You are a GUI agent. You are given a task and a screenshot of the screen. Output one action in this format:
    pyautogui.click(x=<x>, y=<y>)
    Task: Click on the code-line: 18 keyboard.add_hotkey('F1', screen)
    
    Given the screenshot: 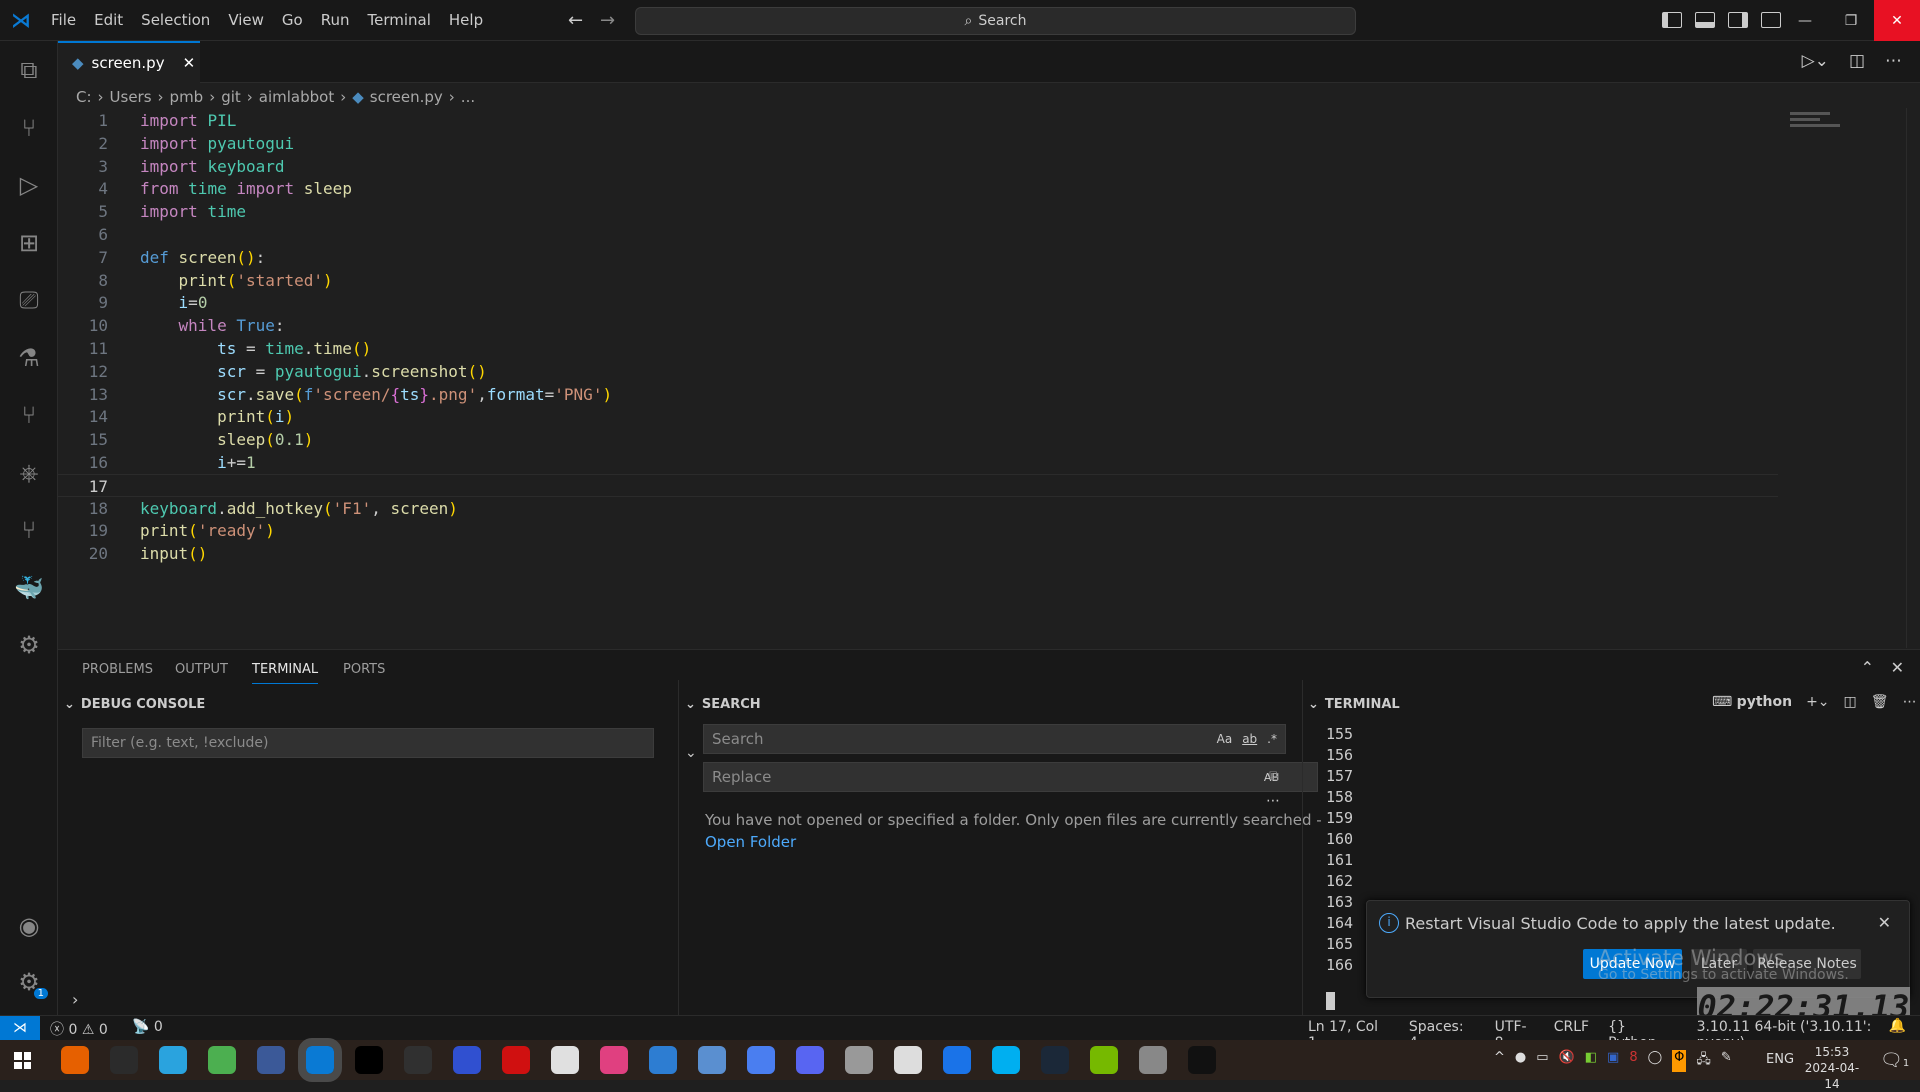 What is the action you would take?
    pyautogui.click(x=918, y=508)
    